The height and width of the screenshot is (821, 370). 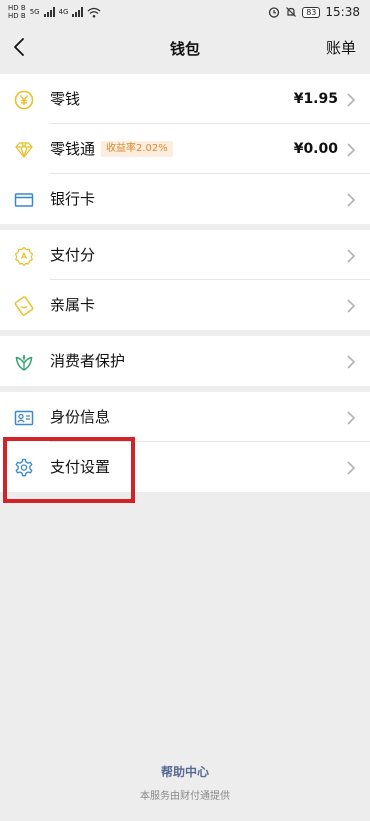 What do you see at coordinates (137, 149) in the screenshot?
I see `yield-rate-badge: 收益率2.02%` at bounding box center [137, 149].